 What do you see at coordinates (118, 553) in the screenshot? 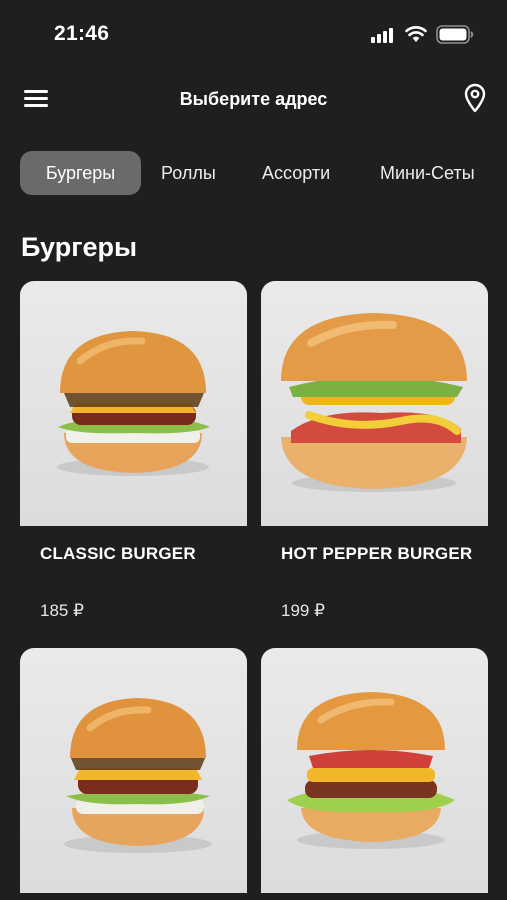
I see `product-name: CLASSIC BURGER` at bounding box center [118, 553].